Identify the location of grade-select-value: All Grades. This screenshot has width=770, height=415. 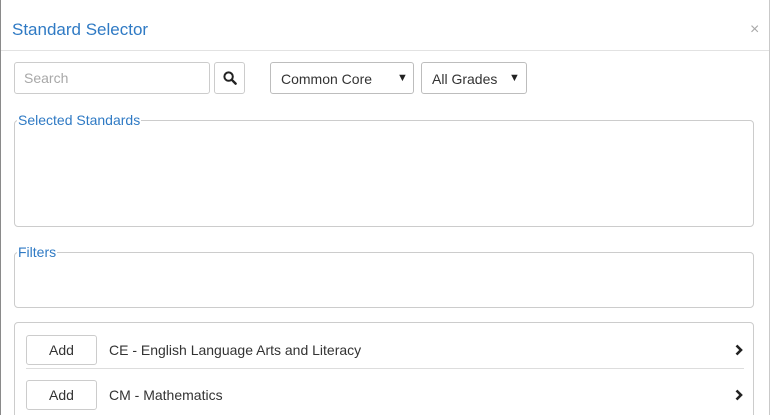
(465, 79).